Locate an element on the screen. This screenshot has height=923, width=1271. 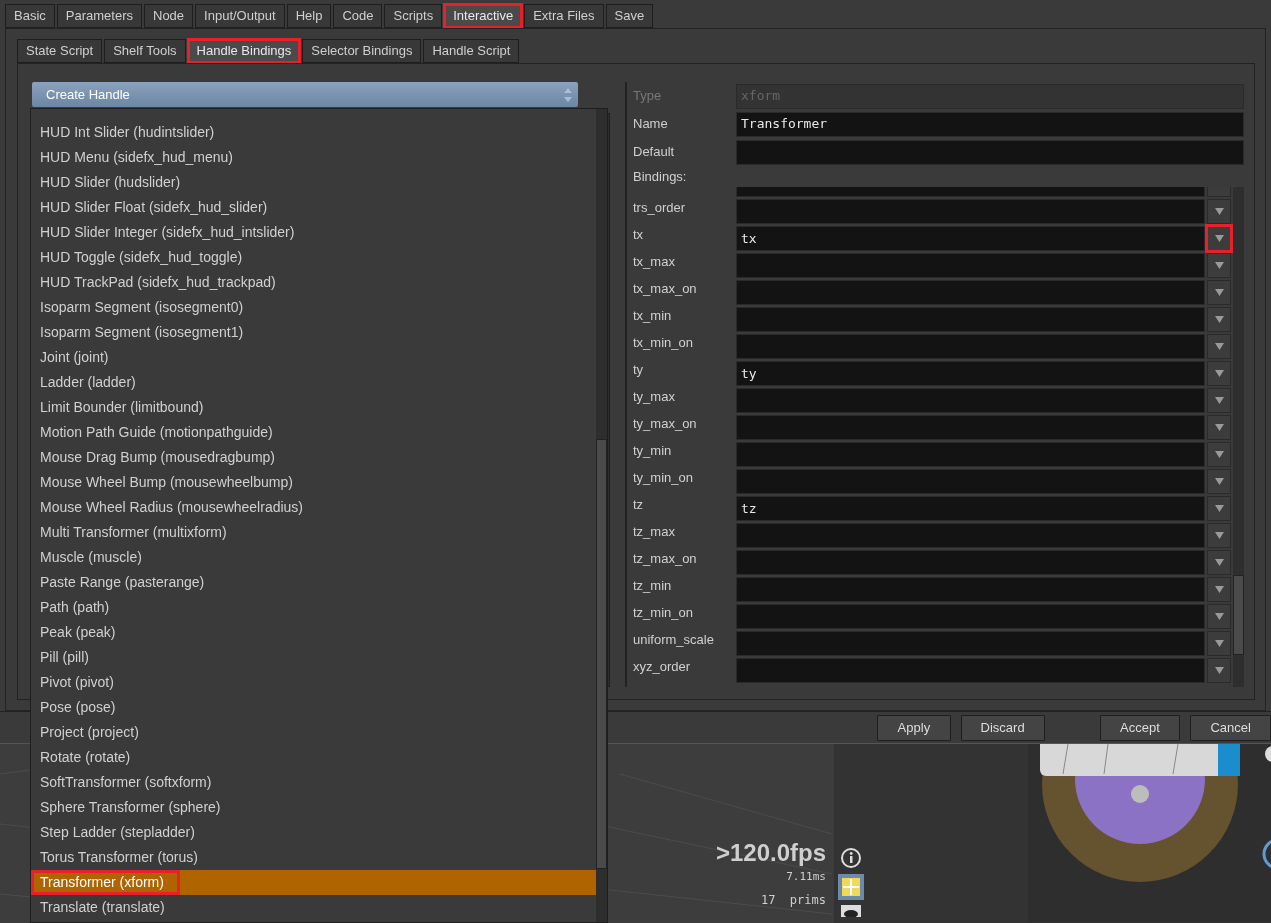
menu-item: Pill (pill) is located at coordinates (313, 657).